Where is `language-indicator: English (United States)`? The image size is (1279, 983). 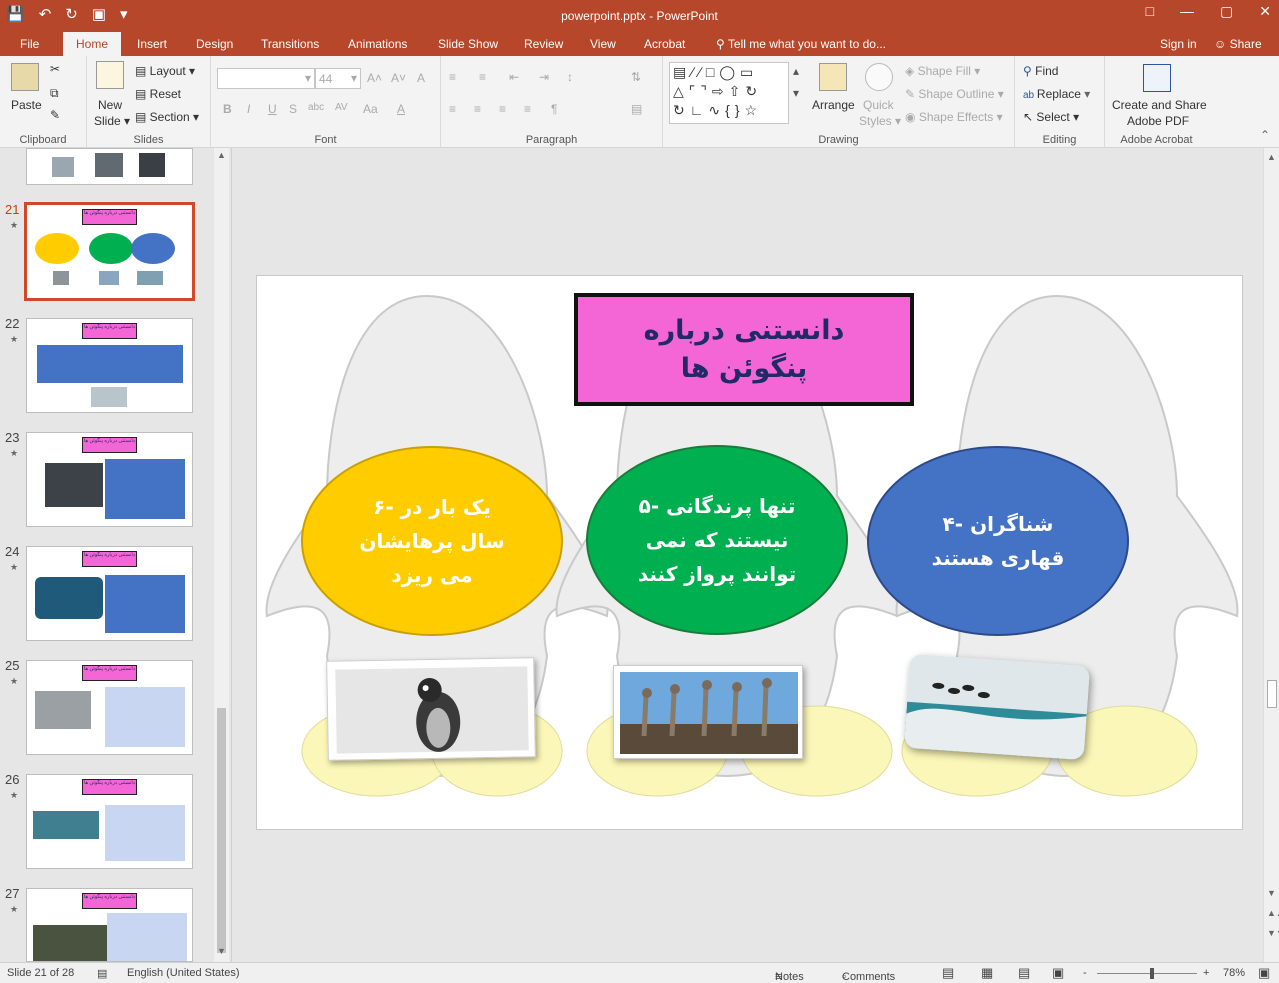 language-indicator: English (United States) is located at coordinates (183, 973).